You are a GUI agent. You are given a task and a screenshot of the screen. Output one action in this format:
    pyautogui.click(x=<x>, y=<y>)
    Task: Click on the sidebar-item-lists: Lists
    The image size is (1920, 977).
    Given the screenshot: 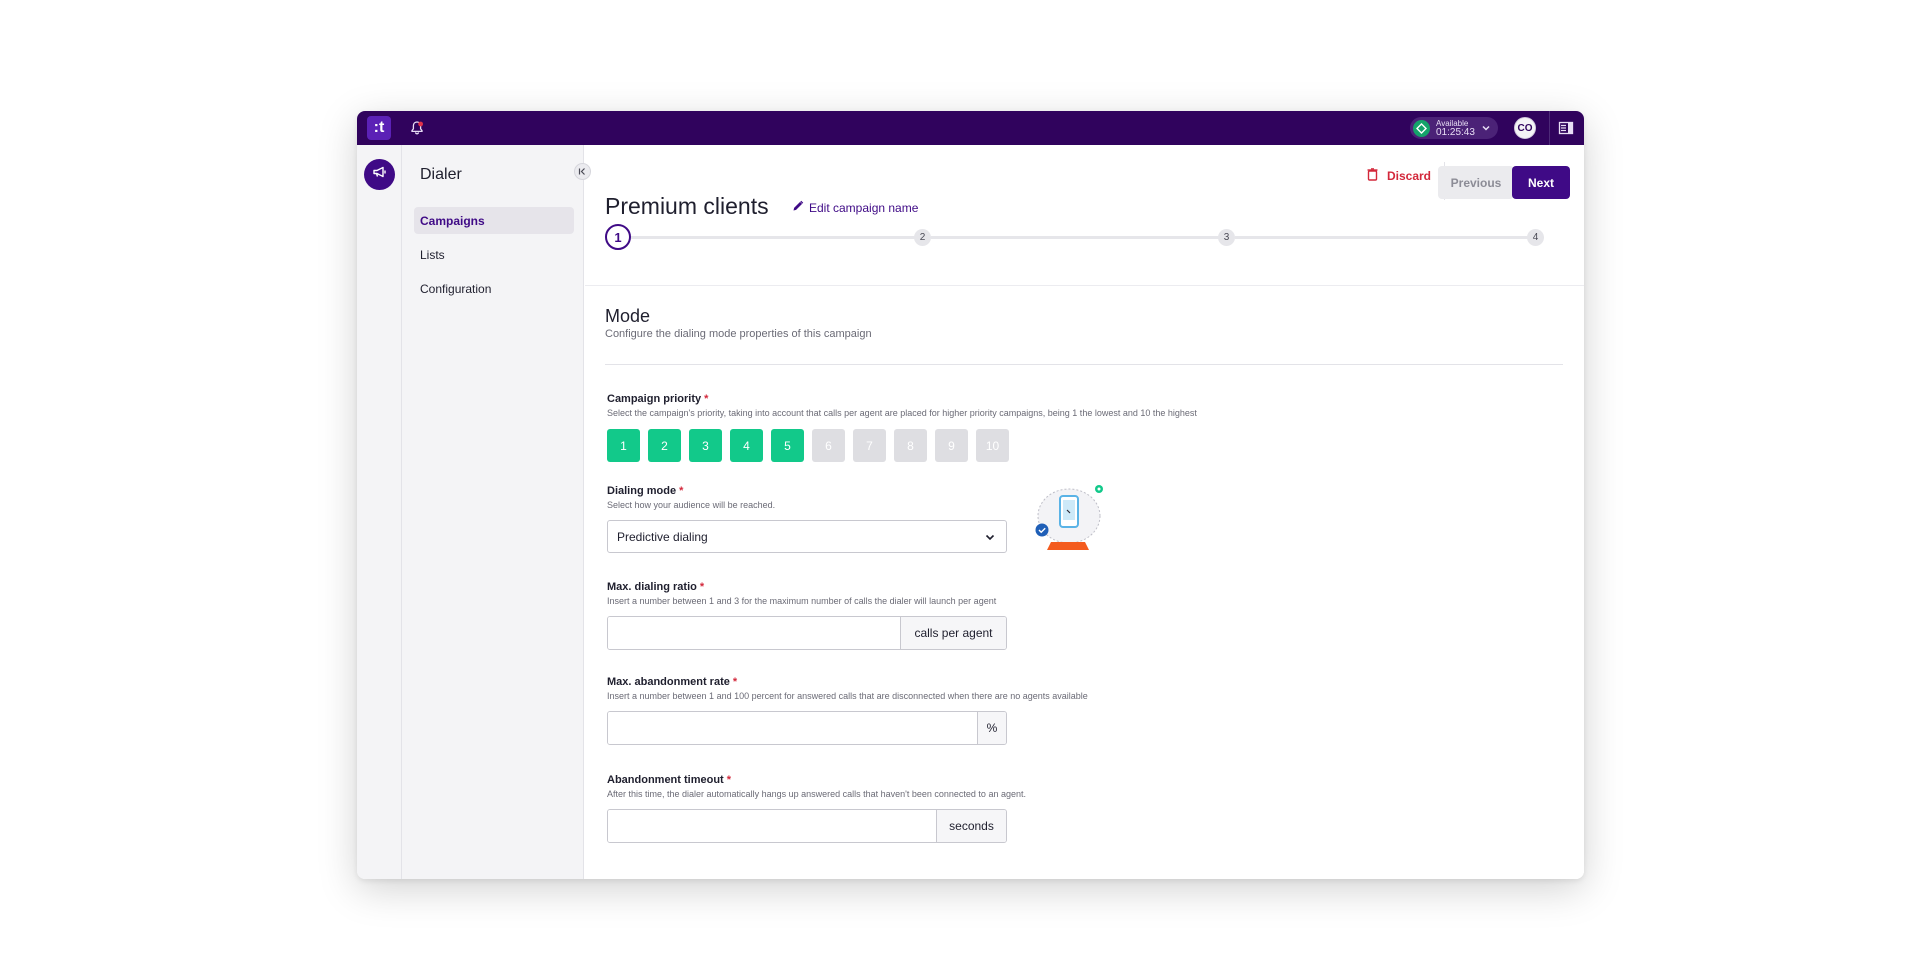 What is the action you would take?
    pyautogui.click(x=494, y=254)
    